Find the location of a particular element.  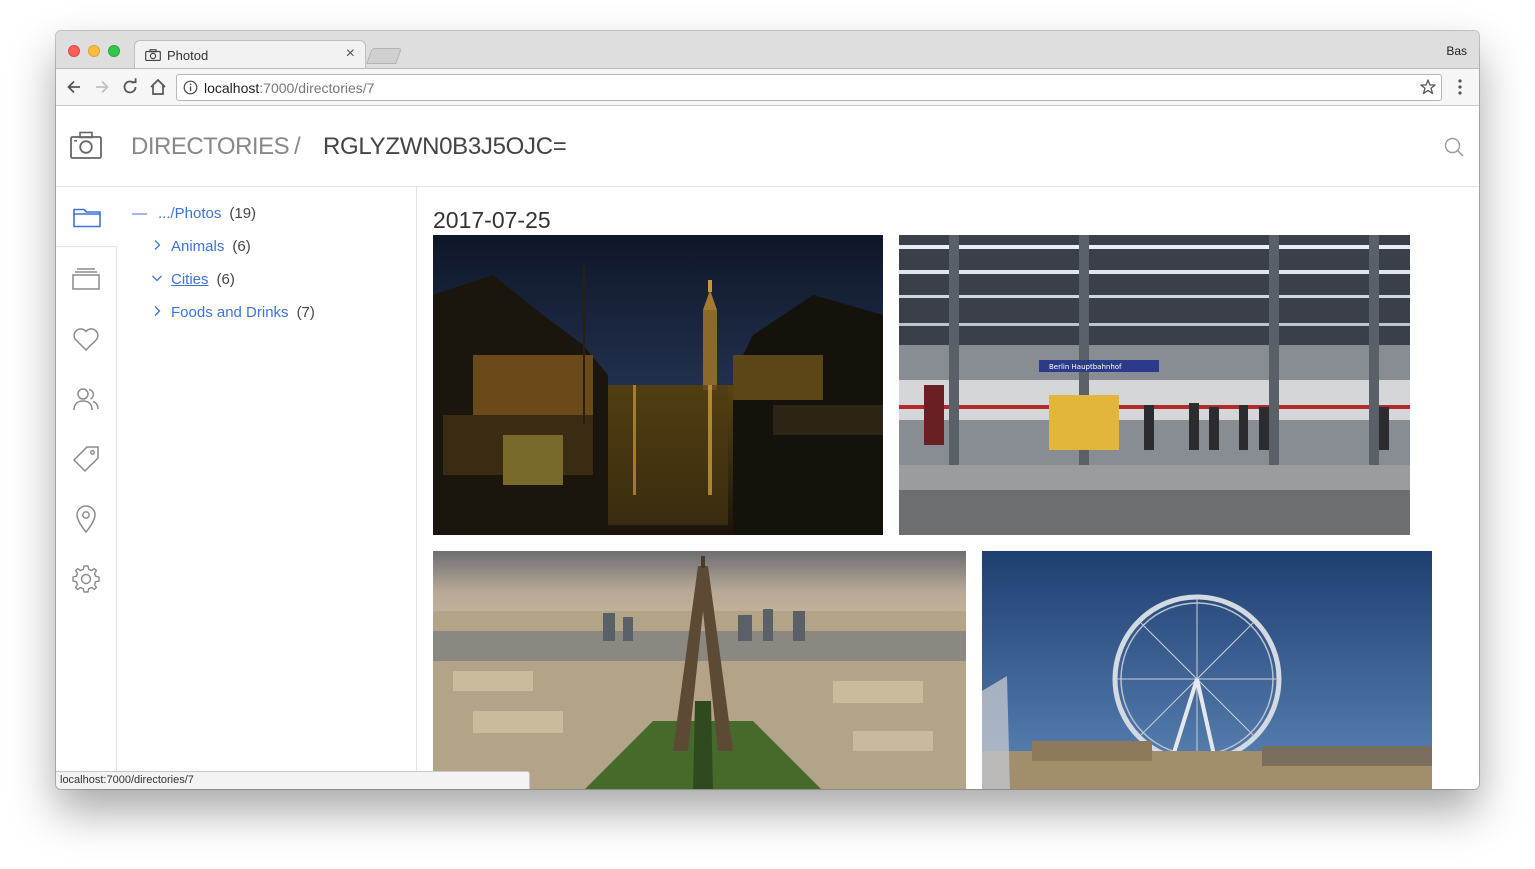

tree-item-animals: Animals (6) is located at coordinates (201, 246).